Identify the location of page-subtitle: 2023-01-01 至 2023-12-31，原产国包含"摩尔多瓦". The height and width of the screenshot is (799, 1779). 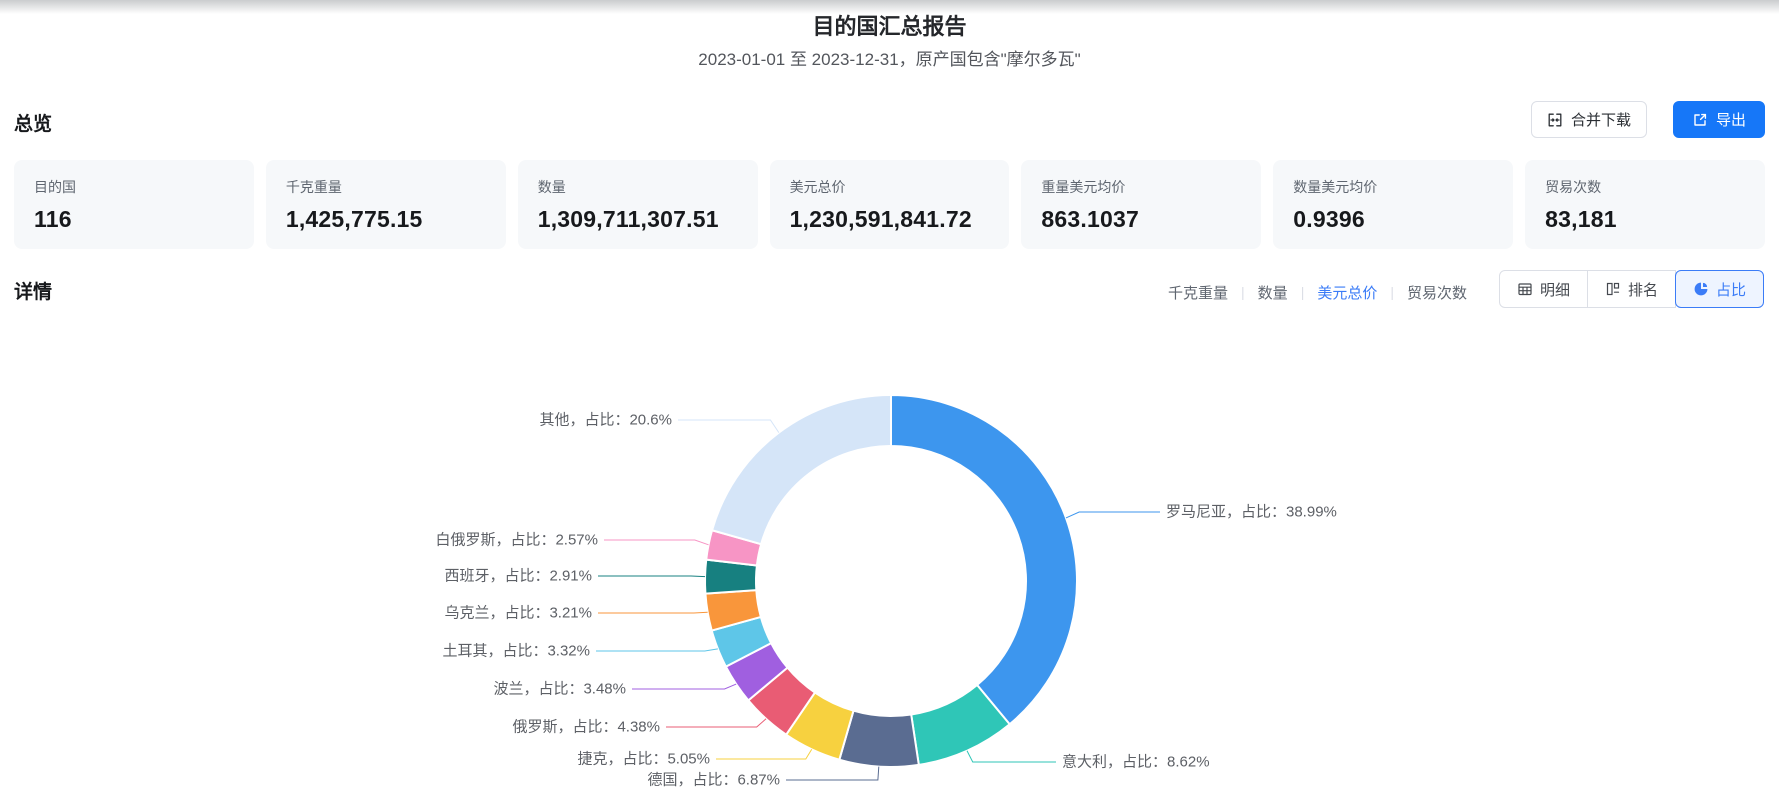
(889, 59).